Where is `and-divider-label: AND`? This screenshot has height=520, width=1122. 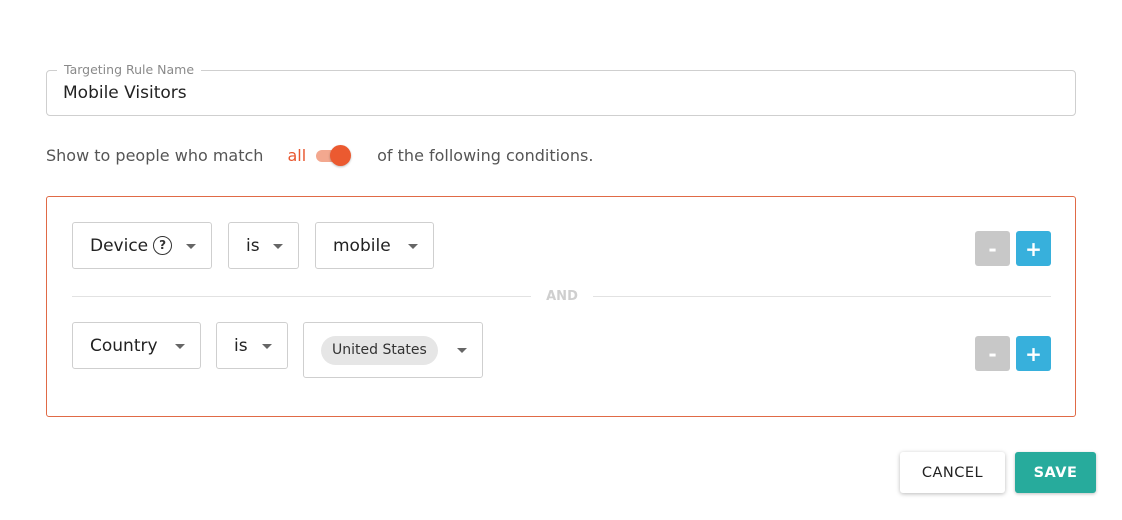 and-divider-label: AND is located at coordinates (562, 296).